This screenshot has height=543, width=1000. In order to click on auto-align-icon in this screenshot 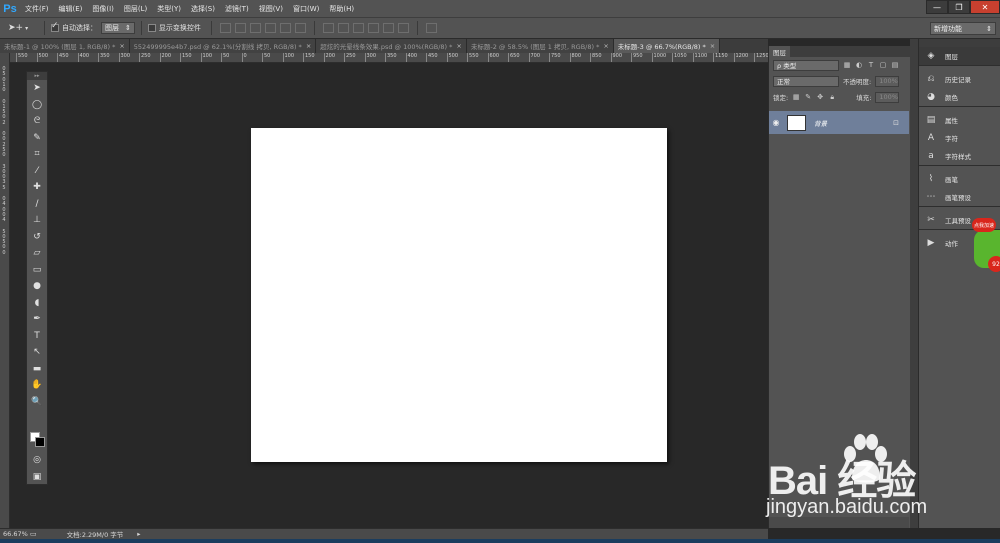, I will do `click(431, 28)`.